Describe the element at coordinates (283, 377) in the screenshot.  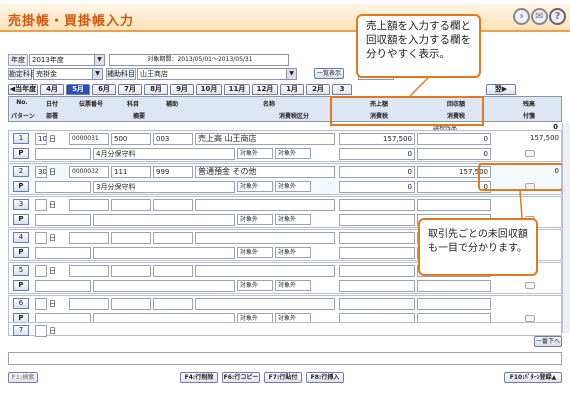
I see `f7-paste-row-button: F7:行貼付` at that location.